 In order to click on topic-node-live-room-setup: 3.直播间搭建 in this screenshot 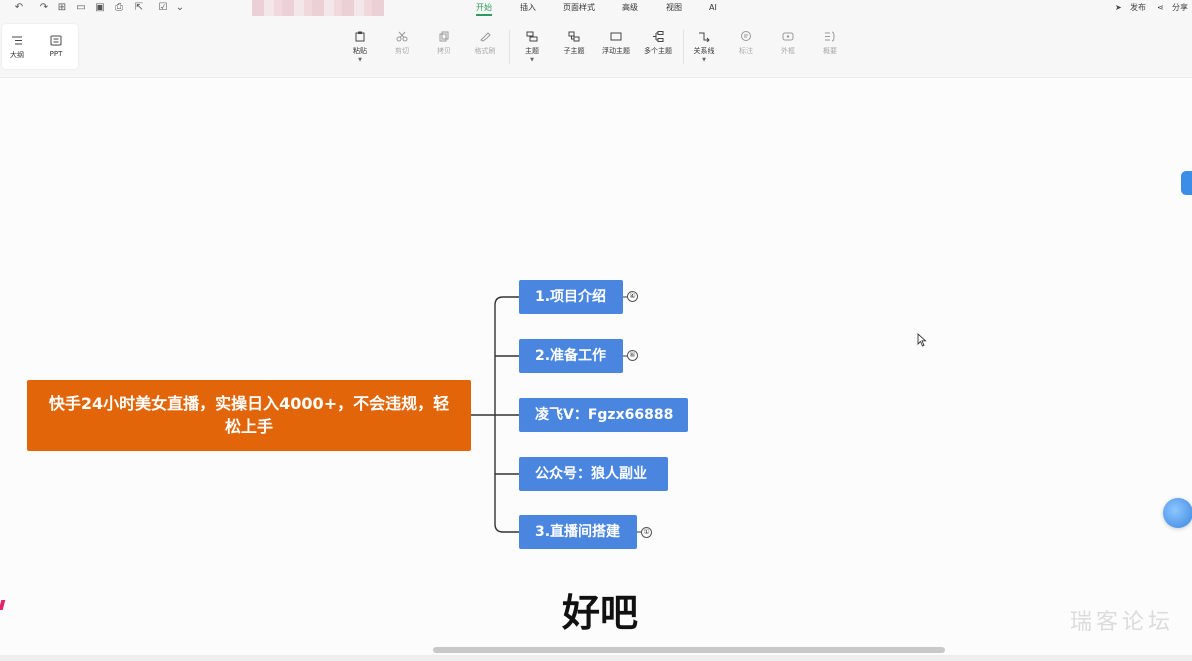, I will do `click(578, 532)`.